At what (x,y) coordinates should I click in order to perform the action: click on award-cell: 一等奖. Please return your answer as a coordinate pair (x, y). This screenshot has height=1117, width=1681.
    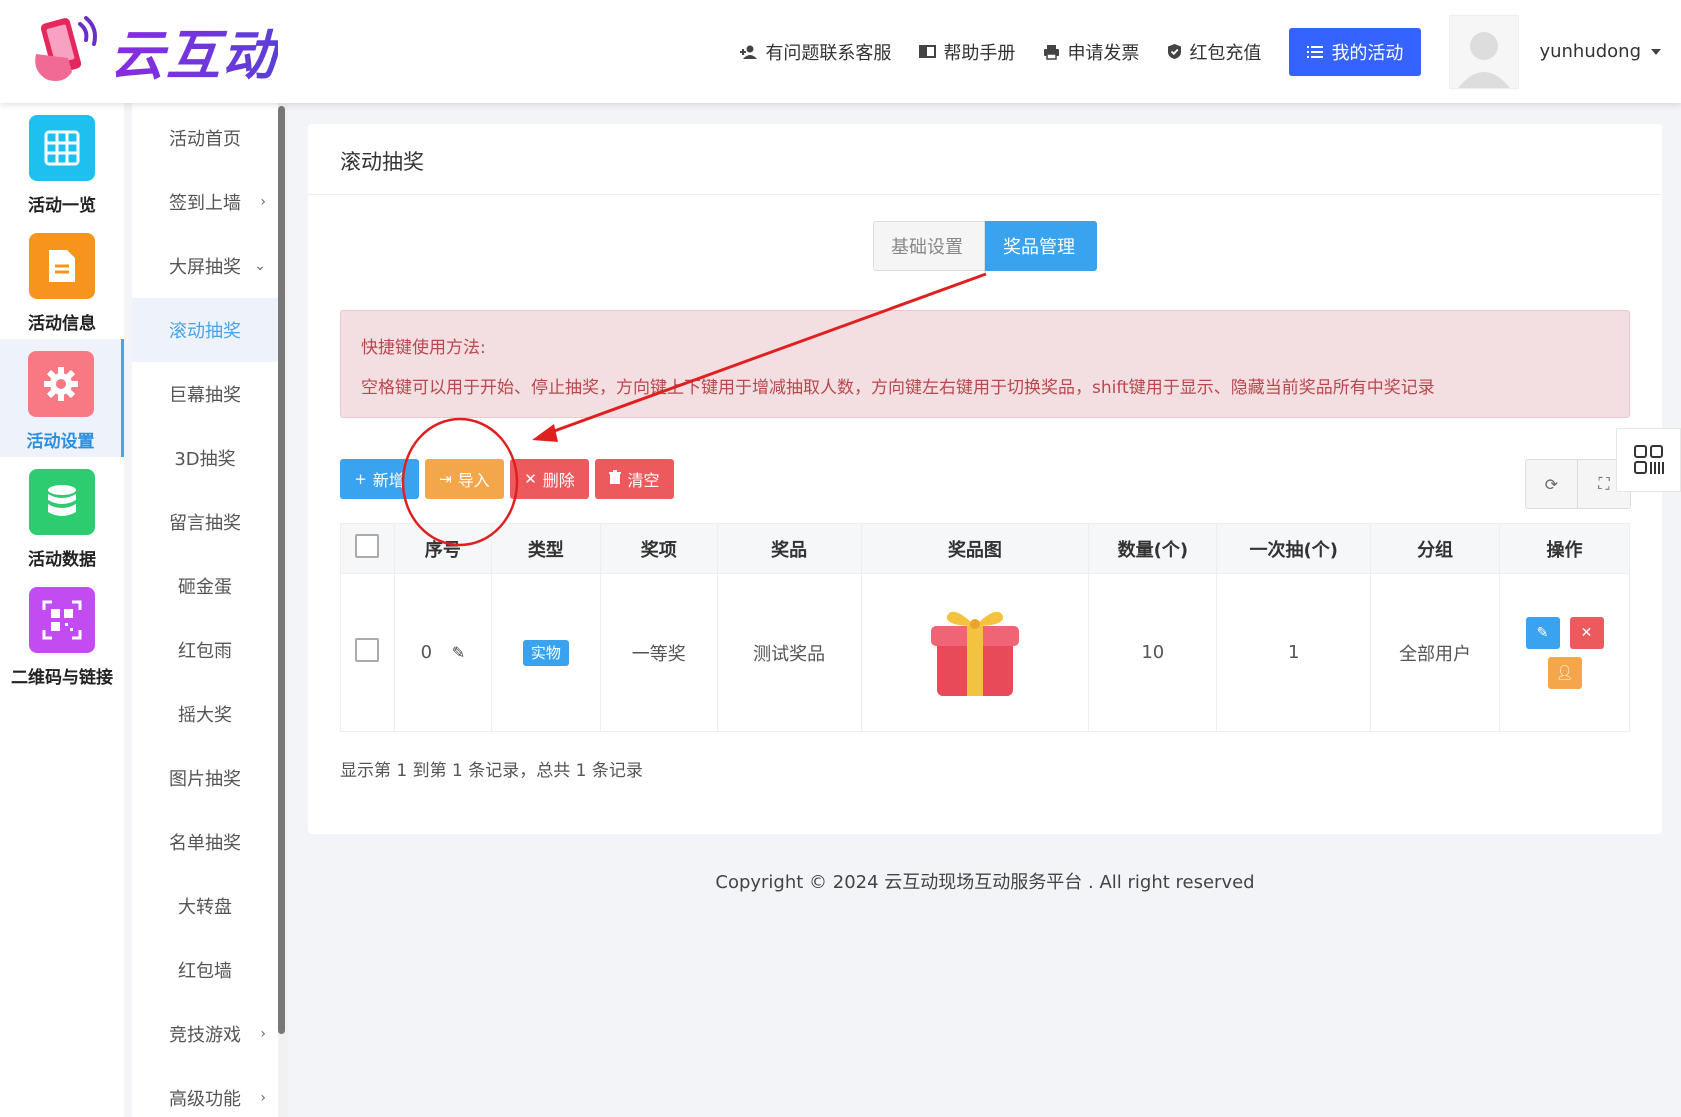
    Looking at the image, I should click on (658, 652).